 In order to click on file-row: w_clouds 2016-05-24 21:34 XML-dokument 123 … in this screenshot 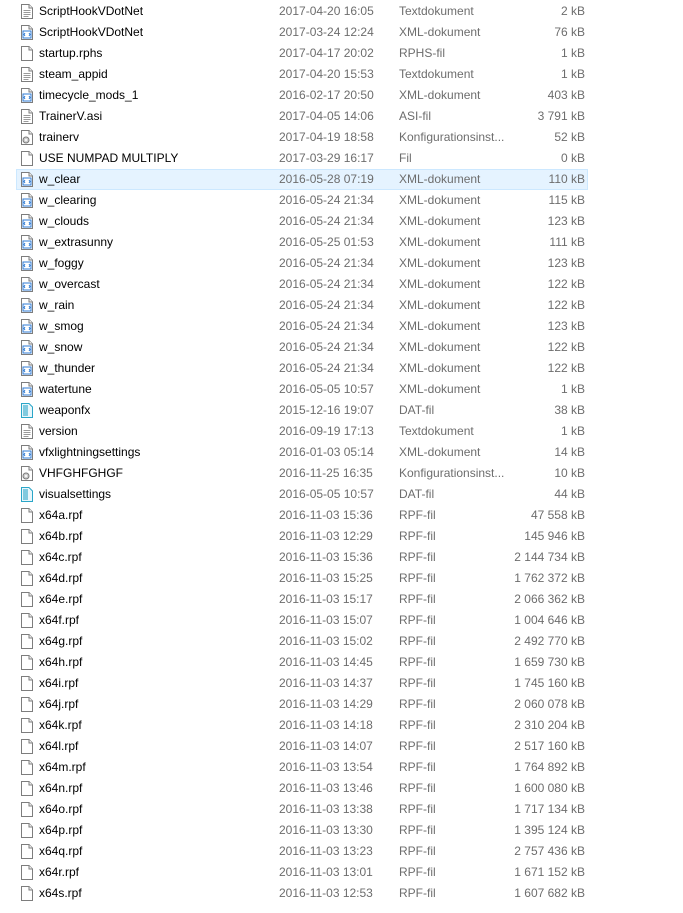, I will do `click(341, 221)`.